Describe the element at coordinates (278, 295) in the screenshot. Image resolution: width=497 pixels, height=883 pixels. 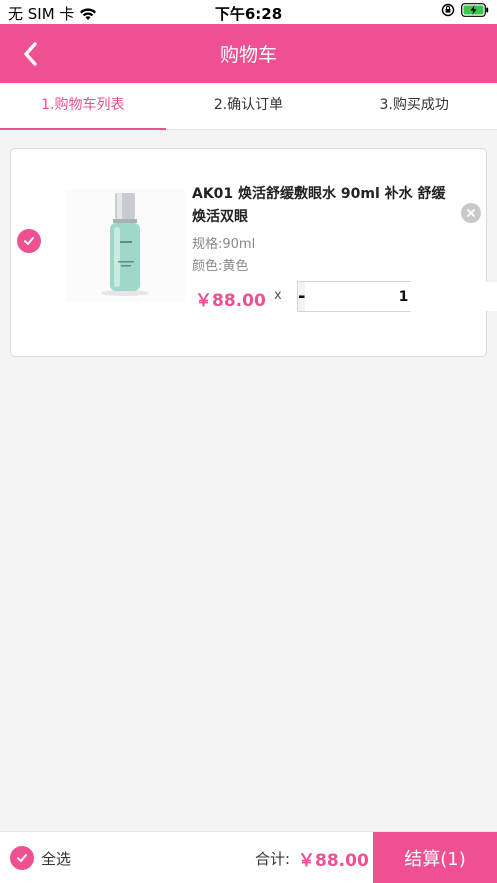
I see `multiply-sign: x` at that location.